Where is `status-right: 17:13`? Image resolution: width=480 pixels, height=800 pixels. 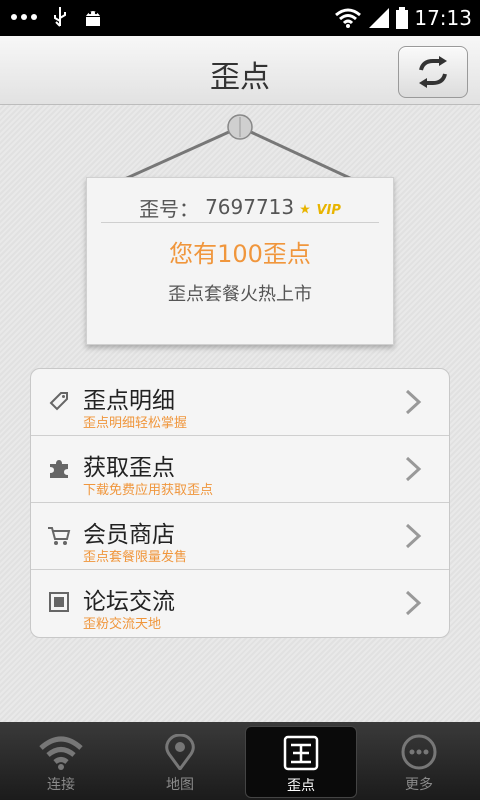 status-right: 17:13 is located at coordinates (403, 18).